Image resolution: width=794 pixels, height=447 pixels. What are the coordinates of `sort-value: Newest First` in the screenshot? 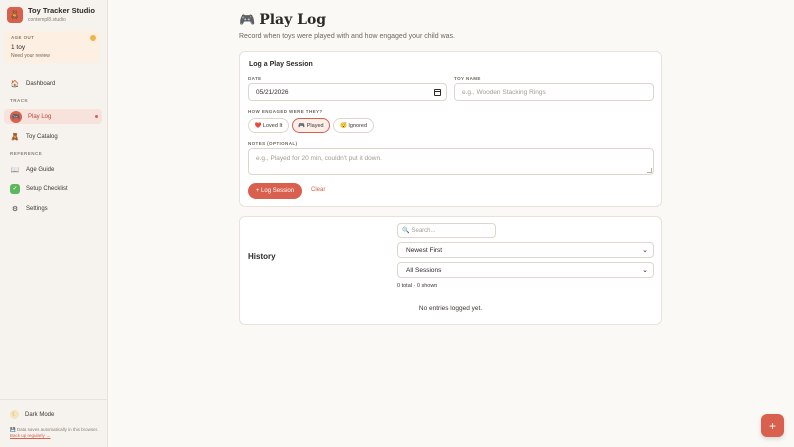 It's located at (424, 250).